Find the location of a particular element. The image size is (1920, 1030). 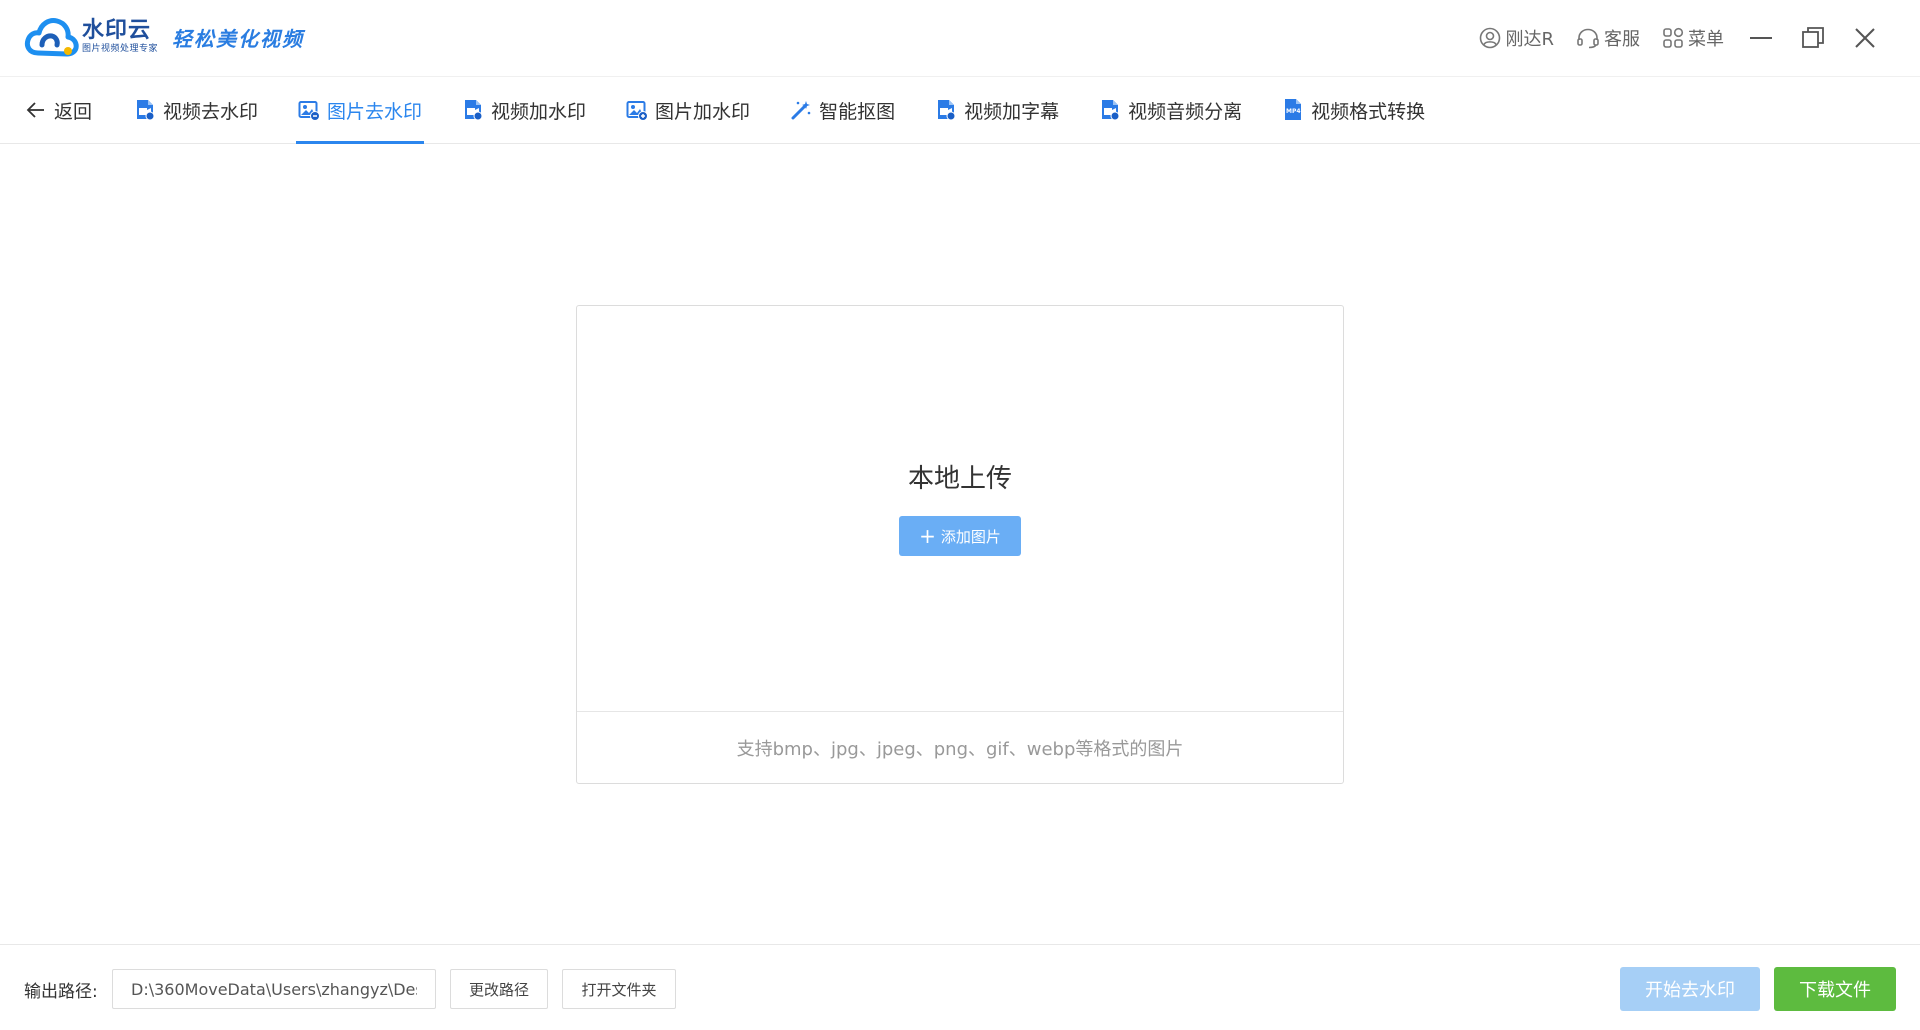

tab-label: 视频加水印 is located at coordinates (539, 111).